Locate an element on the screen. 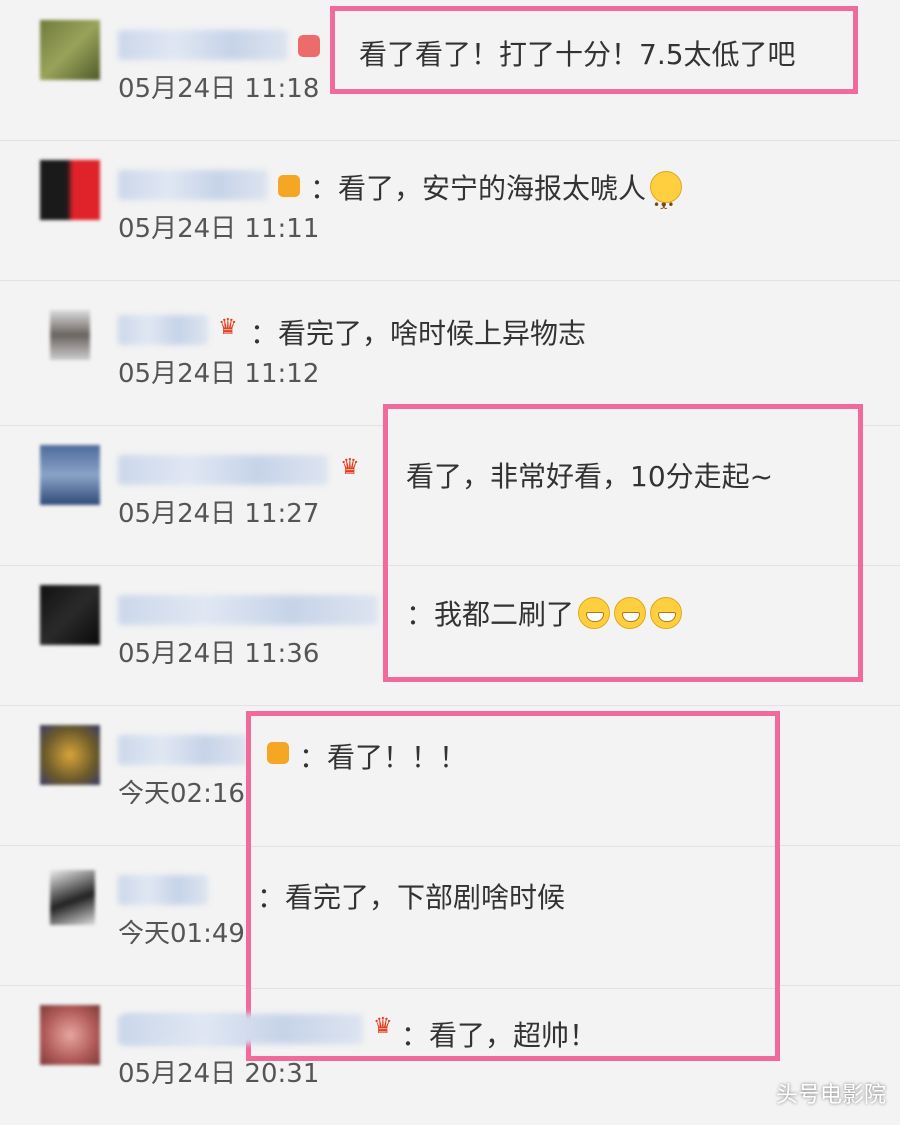 This screenshot has width=900, height=1125. comment-time: 05月24日 11:36 is located at coordinates (219, 654).